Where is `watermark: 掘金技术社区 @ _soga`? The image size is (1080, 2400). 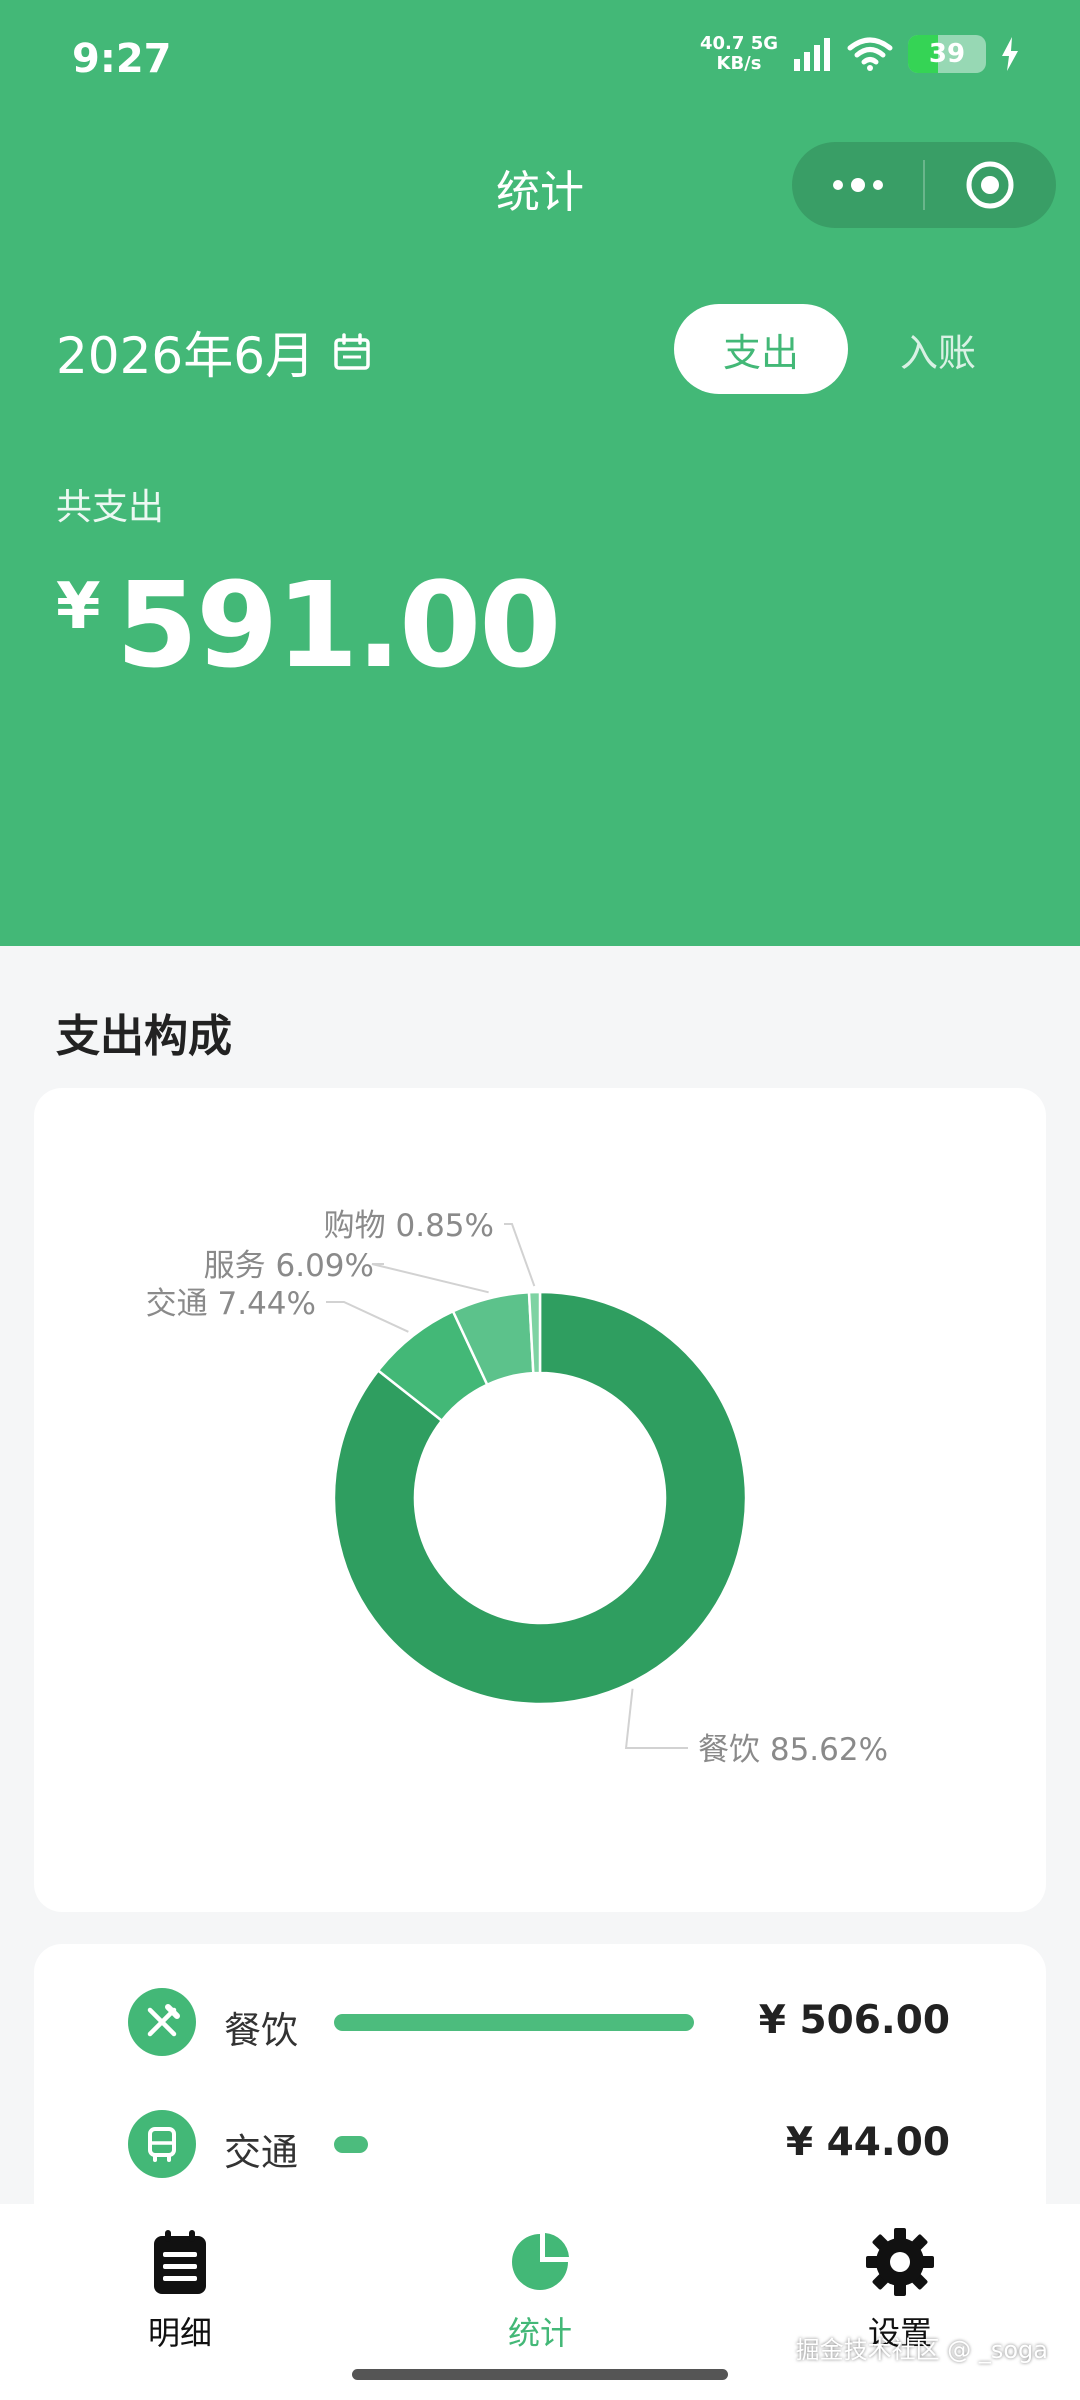
watermark: 掘金技术社区 @ _soga is located at coordinates (921, 2350).